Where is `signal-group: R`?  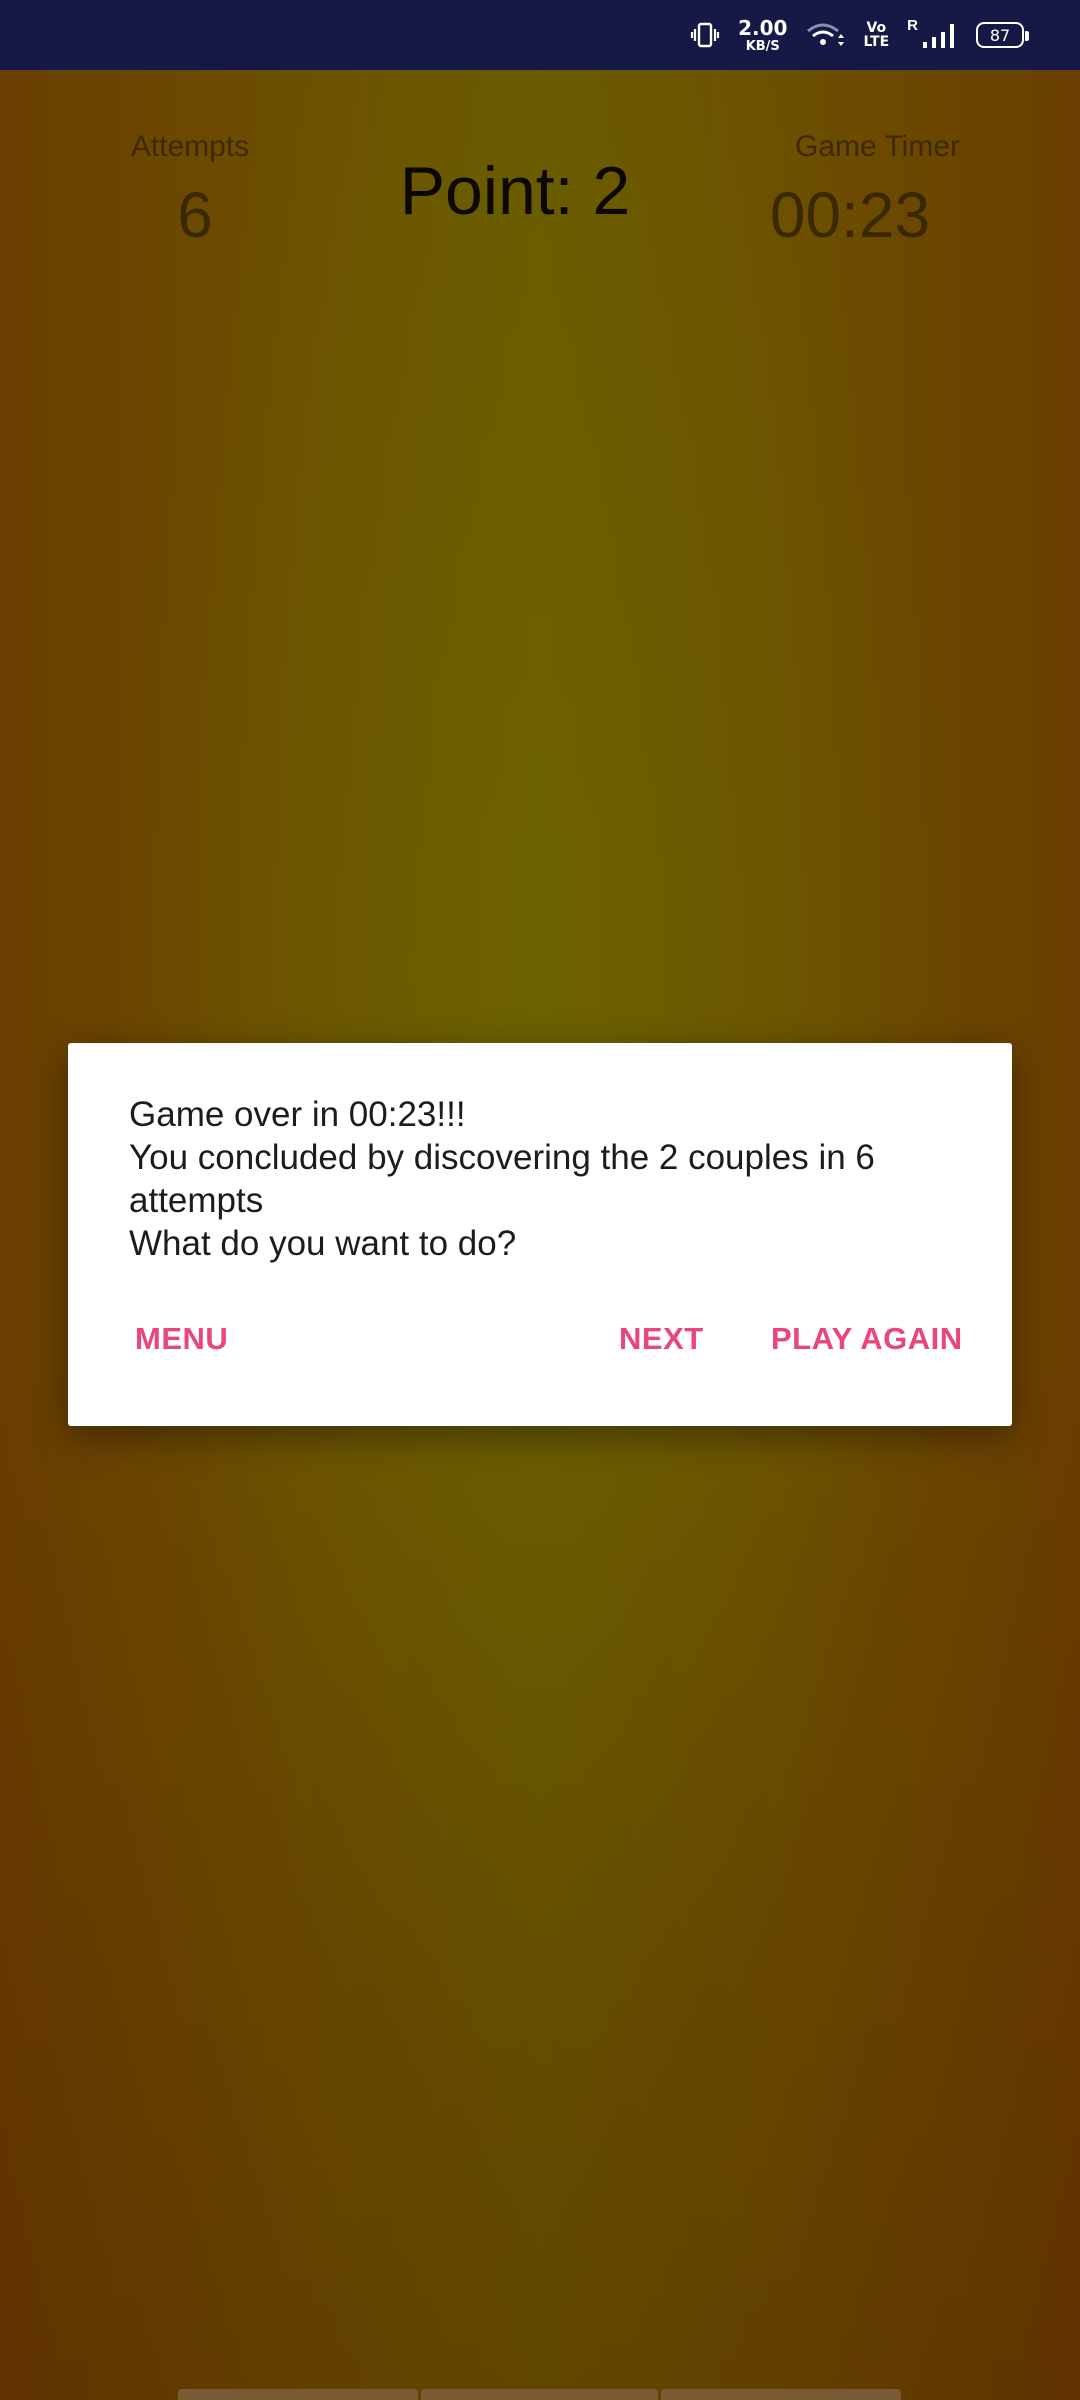
signal-group: R is located at coordinates (932, 35).